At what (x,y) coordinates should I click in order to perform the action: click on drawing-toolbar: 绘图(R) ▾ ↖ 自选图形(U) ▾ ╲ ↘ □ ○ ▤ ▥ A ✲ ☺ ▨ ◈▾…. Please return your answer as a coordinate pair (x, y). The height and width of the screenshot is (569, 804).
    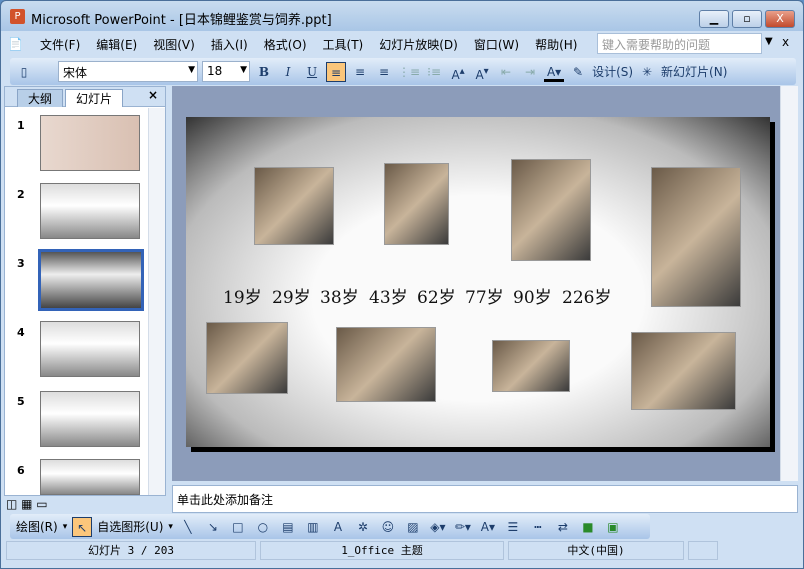
    Looking at the image, I should click on (330, 526).